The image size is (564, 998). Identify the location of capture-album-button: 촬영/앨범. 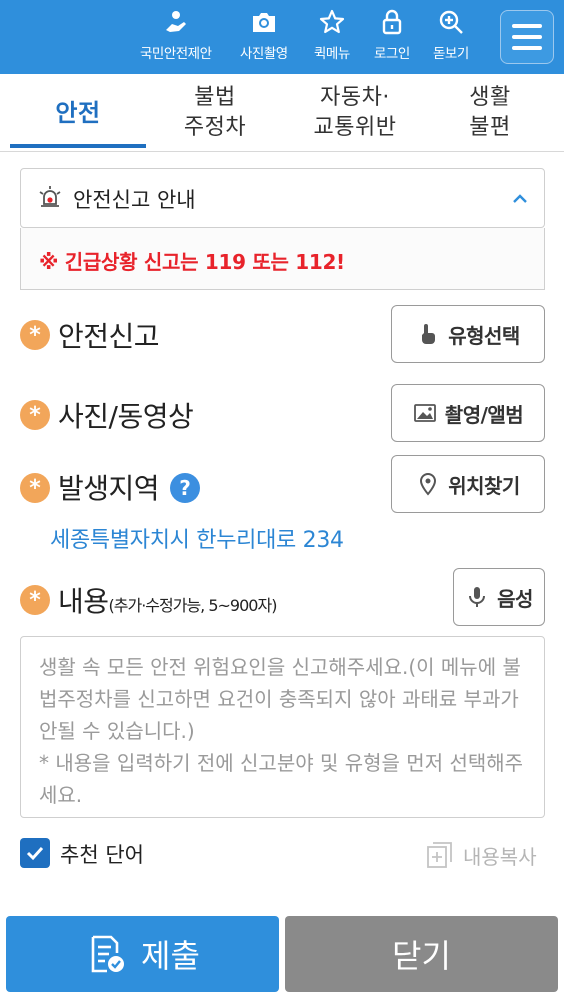
(468, 413).